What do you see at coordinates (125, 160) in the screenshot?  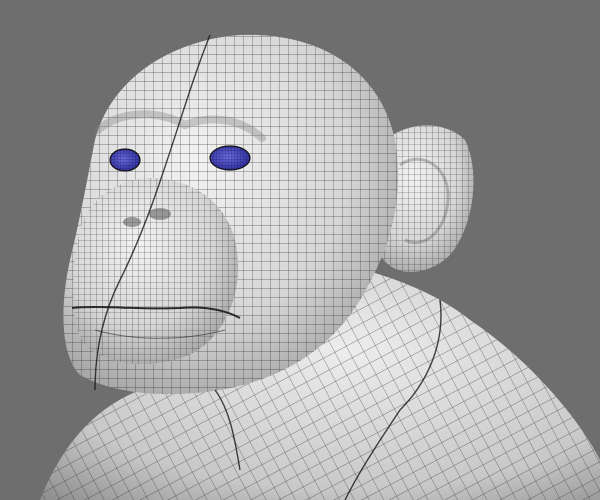 I see `left-eye-mesh` at bounding box center [125, 160].